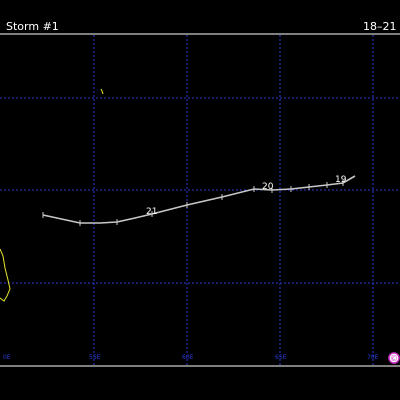  Describe the element at coordinates (268, 187) in the screenshot. I see `day-label-20: 20` at that location.